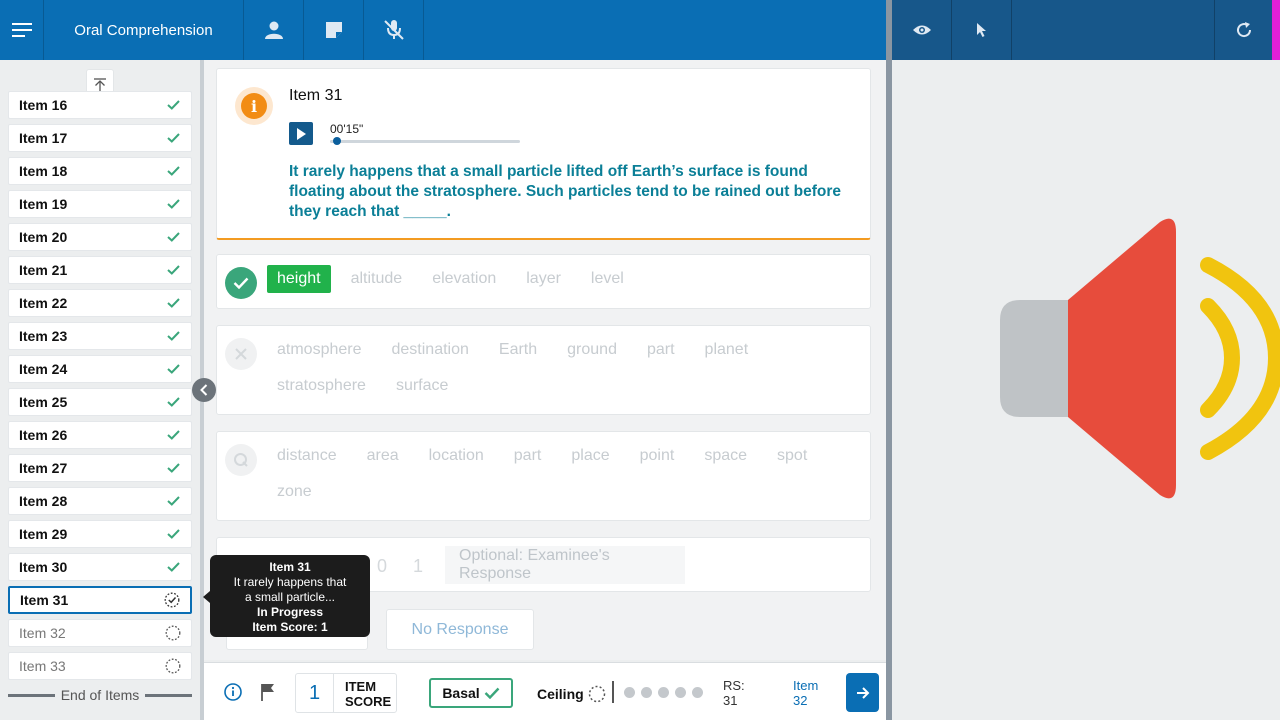 This screenshot has height=720, width=1280. I want to click on flag-button, so click(268, 694).